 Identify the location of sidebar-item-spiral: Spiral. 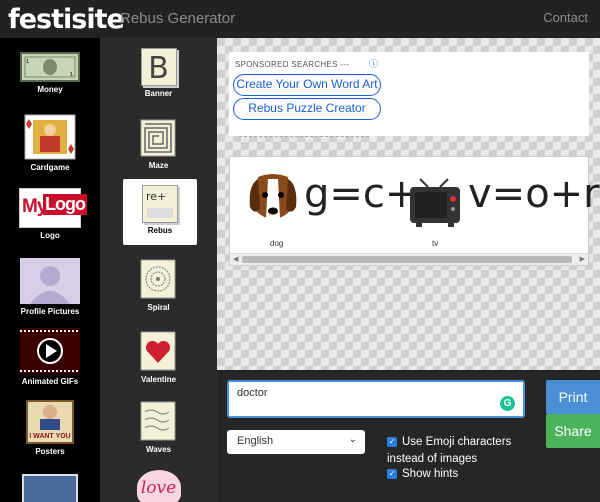
(158, 285).